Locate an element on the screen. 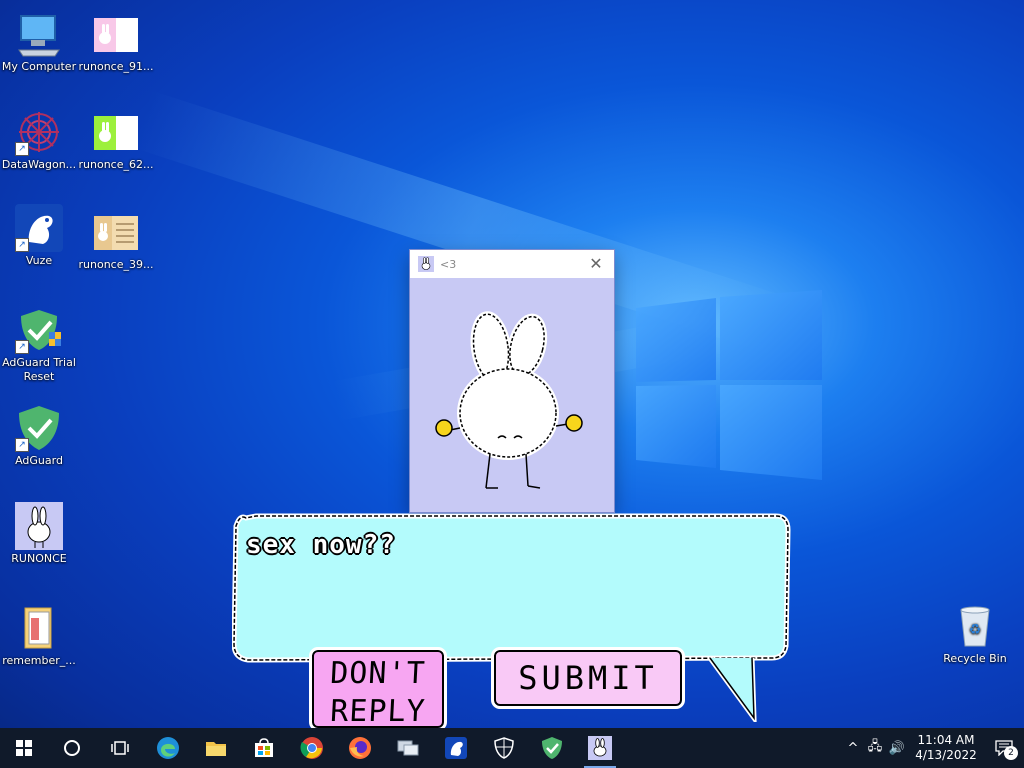  clock-date: 4/13/2022 is located at coordinates (946, 755).